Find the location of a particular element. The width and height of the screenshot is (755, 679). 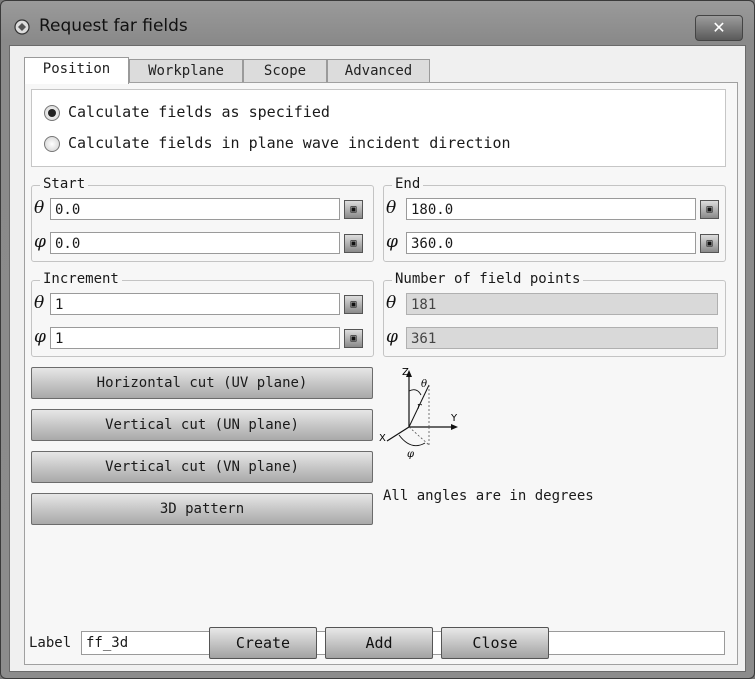

add-button: Add is located at coordinates (379, 643).